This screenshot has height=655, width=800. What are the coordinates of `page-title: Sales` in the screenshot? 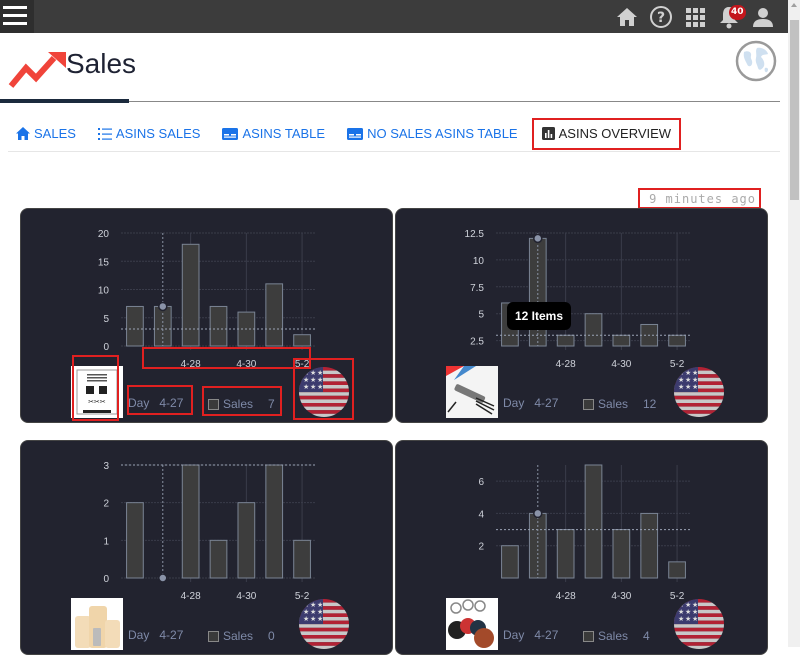 It's located at (101, 63).